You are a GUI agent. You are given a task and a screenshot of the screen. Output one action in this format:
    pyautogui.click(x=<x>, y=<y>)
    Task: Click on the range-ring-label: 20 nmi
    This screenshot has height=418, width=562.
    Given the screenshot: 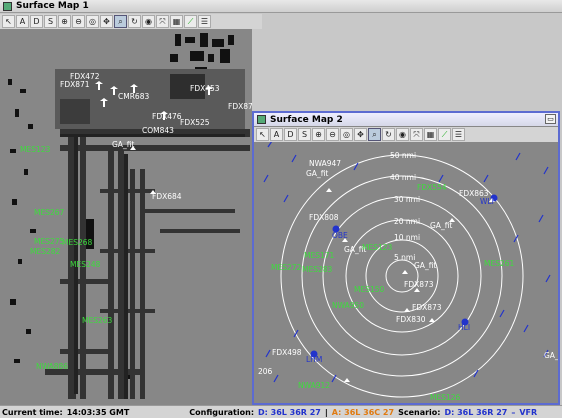 What is the action you would take?
    pyautogui.click(x=407, y=221)
    